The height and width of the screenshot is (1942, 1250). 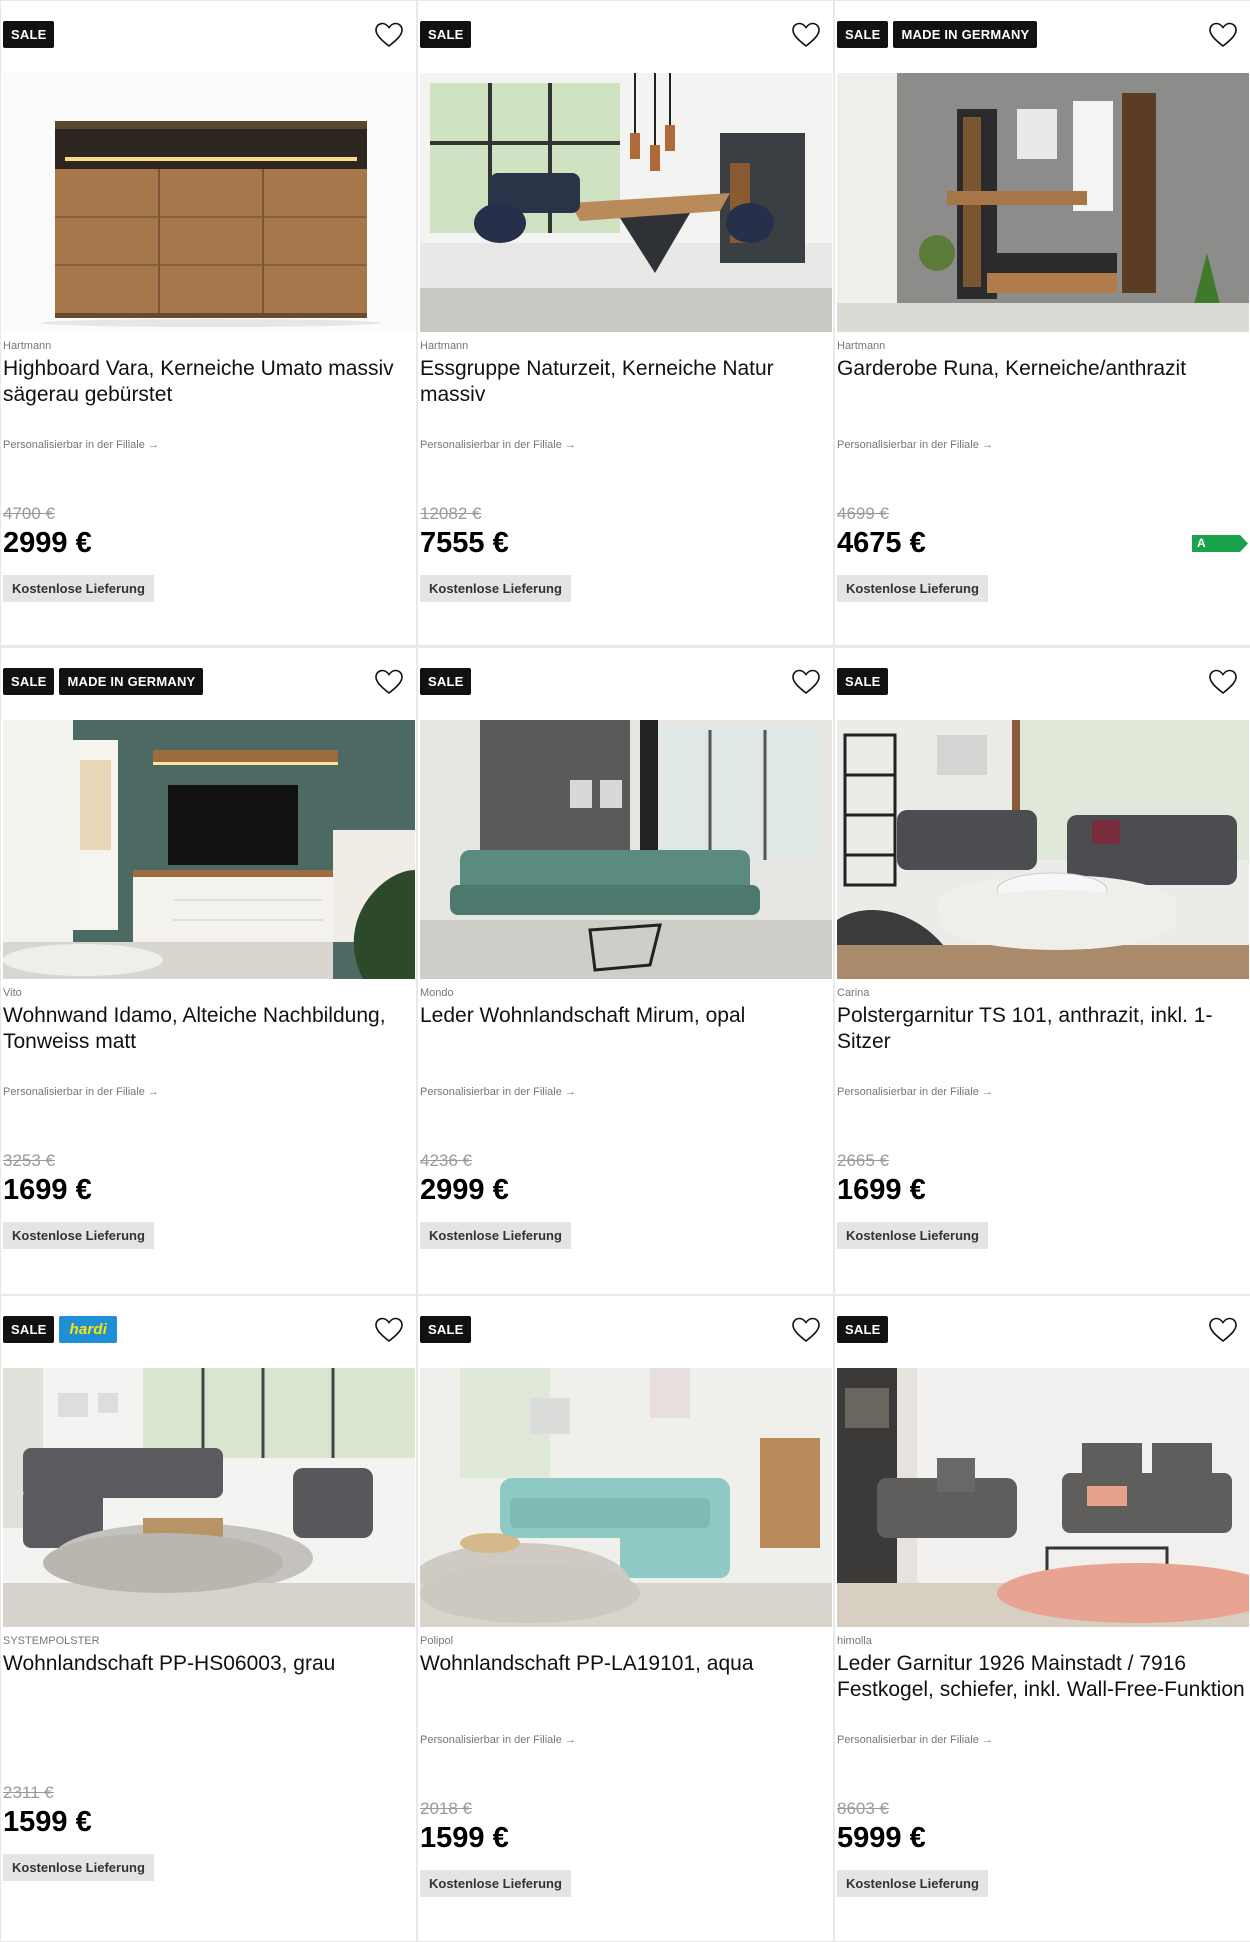 What do you see at coordinates (625, 1016) in the screenshot?
I see `product-title: Leder Wohnlandschaft Mirum, opal` at bounding box center [625, 1016].